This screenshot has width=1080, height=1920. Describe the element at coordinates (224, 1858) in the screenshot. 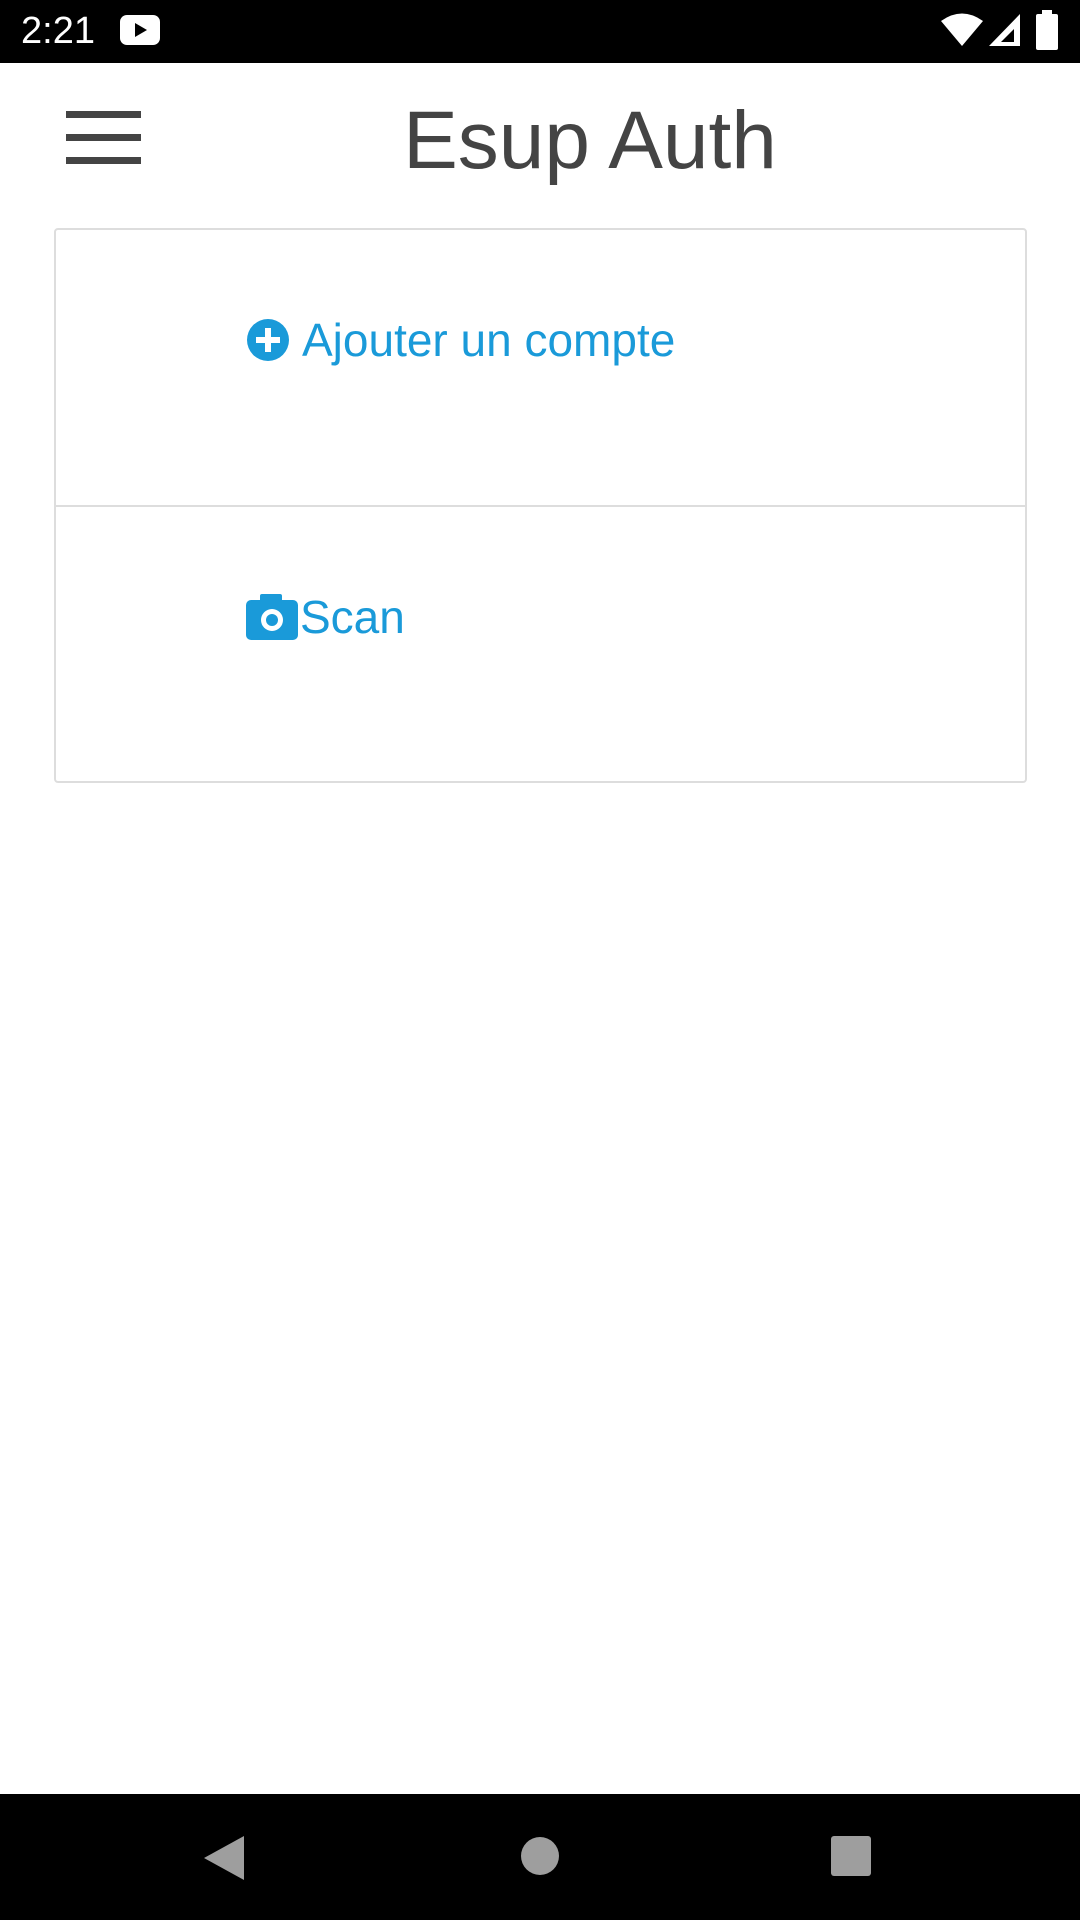

I see `back-icon` at that location.